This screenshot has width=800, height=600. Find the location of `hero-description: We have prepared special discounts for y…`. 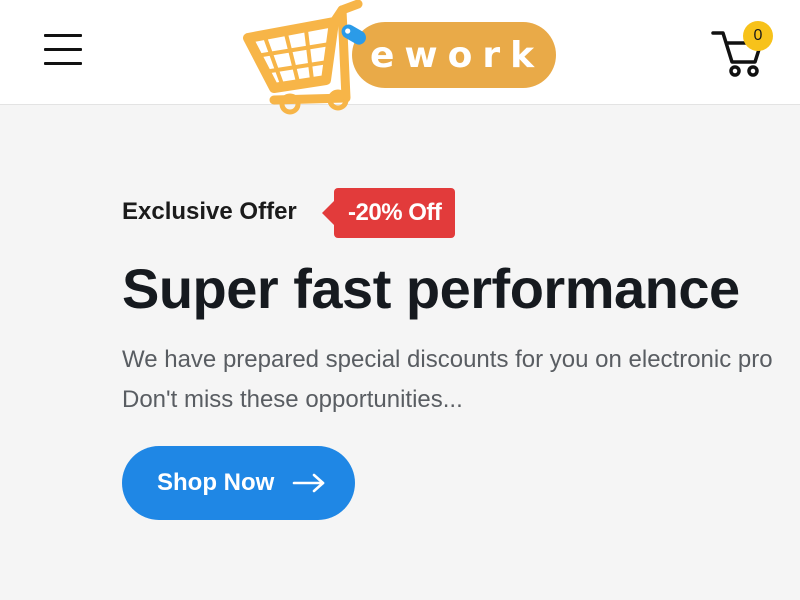

hero-description: We have prepared special discounts for y… is located at coordinates (461, 380).